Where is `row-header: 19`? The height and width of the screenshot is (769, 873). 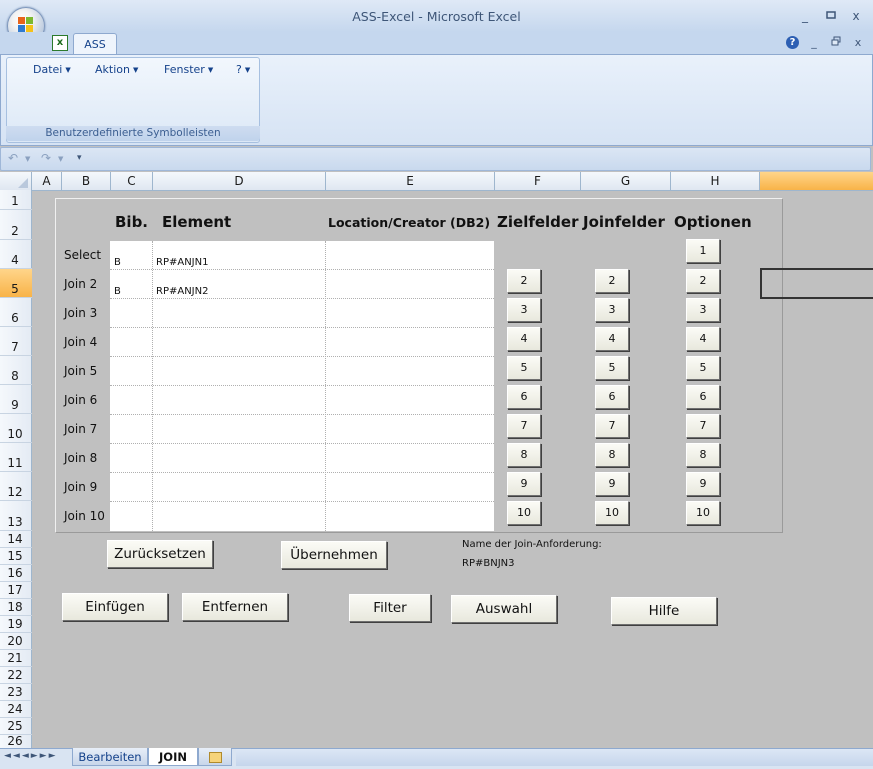 row-header: 19 is located at coordinates (16, 624).